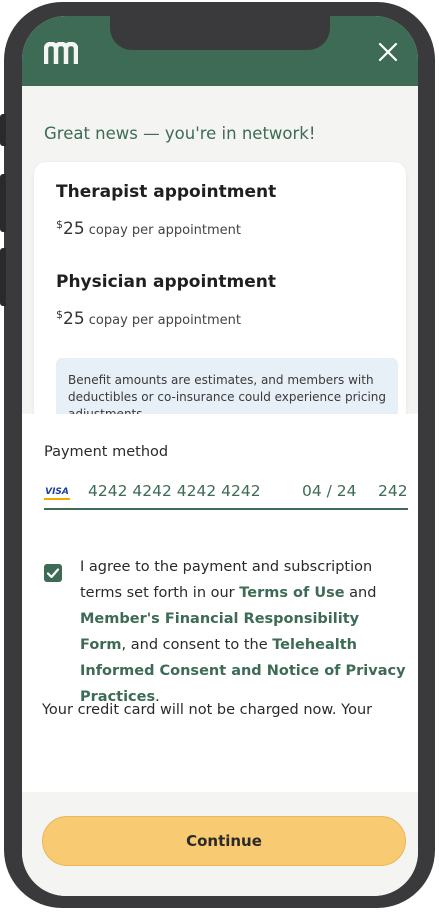 This screenshot has width=439, height=912. Describe the element at coordinates (3, 203) in the screenshot. I see `volume-up-button` at that location.